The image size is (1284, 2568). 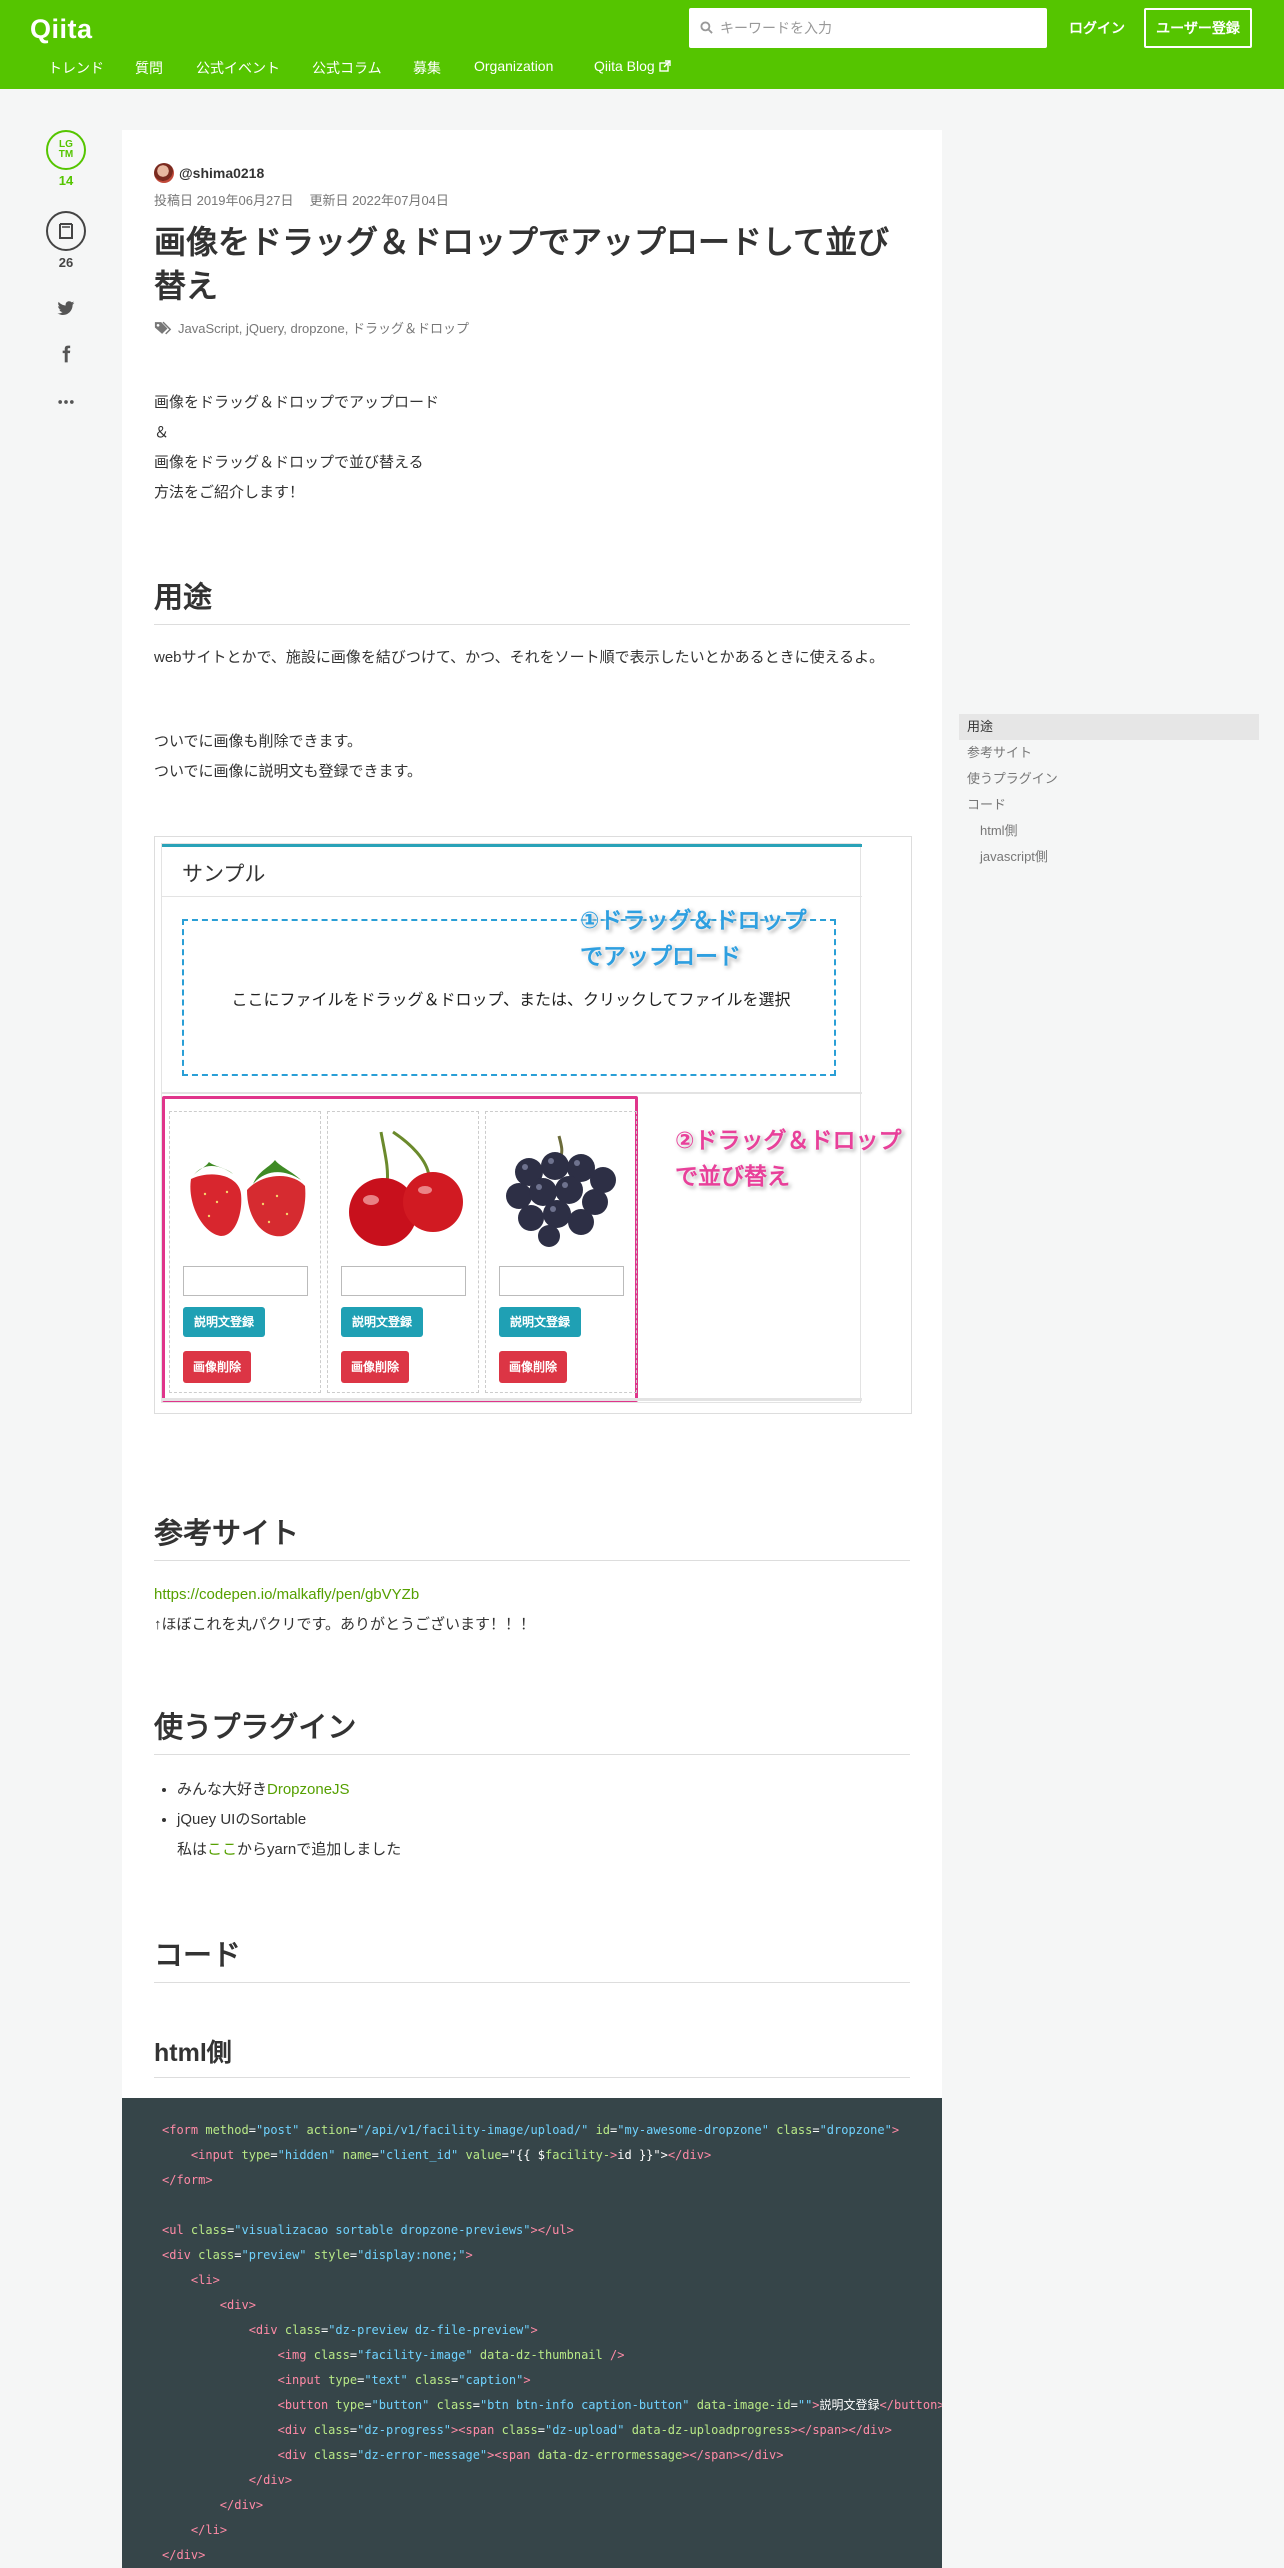 I want to click on search-input, so click(x=877, y=28).